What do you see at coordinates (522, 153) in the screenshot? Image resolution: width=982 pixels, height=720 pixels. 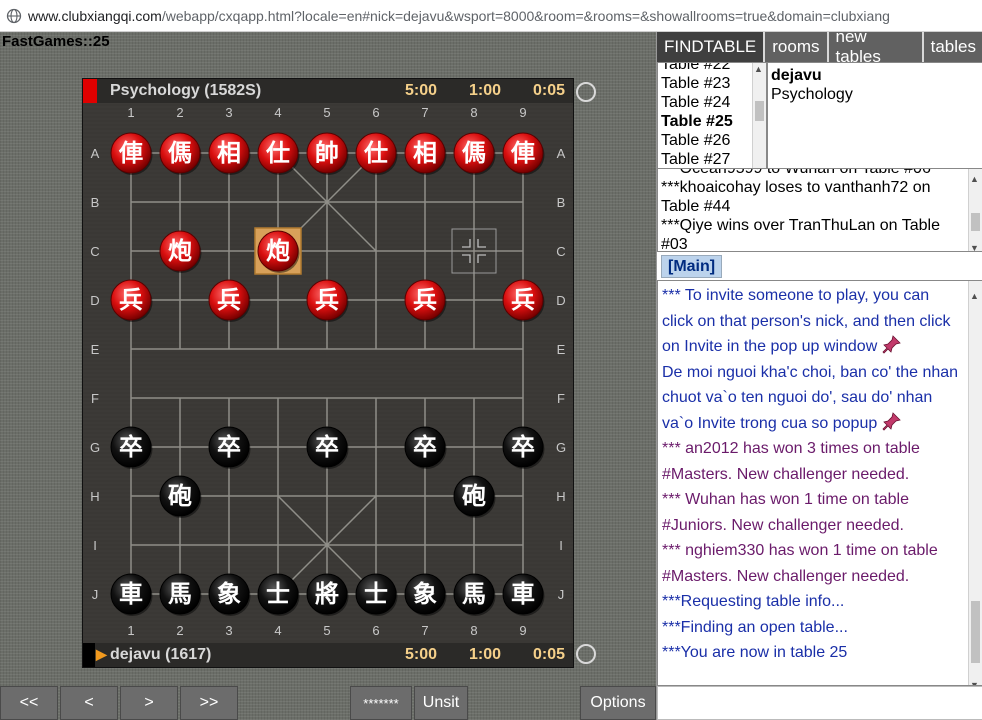 I see `red-piece-label: 俥` at bounding box center [522, 153].